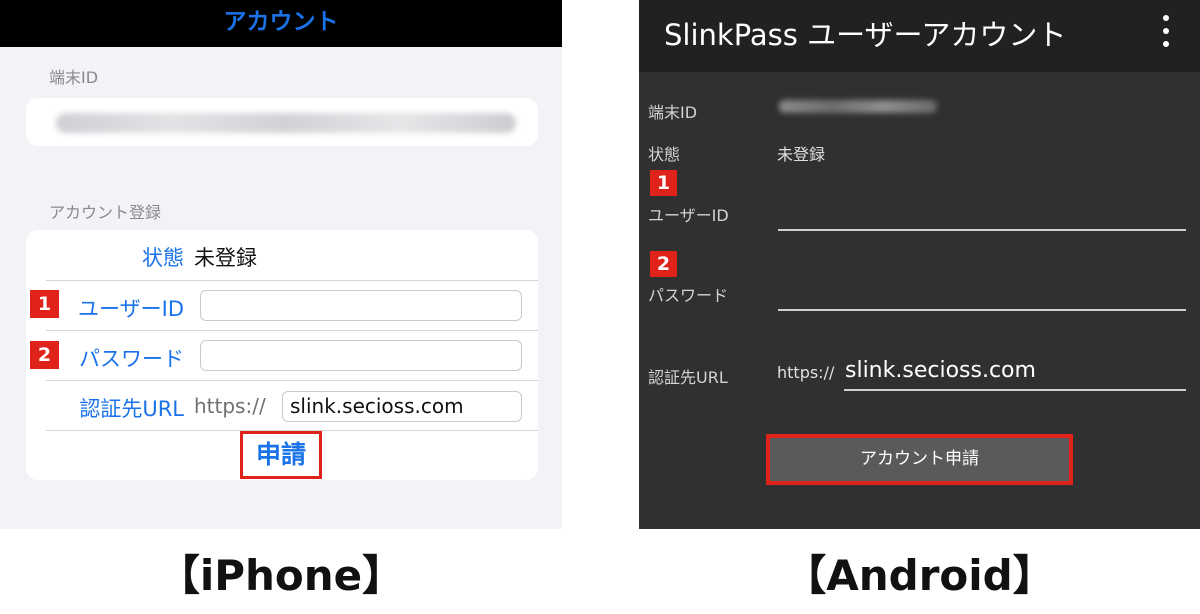 The image size is (1200, 614). What do you see at coordinates (131, 309) in the screenshot?
I see `ios-userid-label: ユーザーID` at bounding box center [131, 309].